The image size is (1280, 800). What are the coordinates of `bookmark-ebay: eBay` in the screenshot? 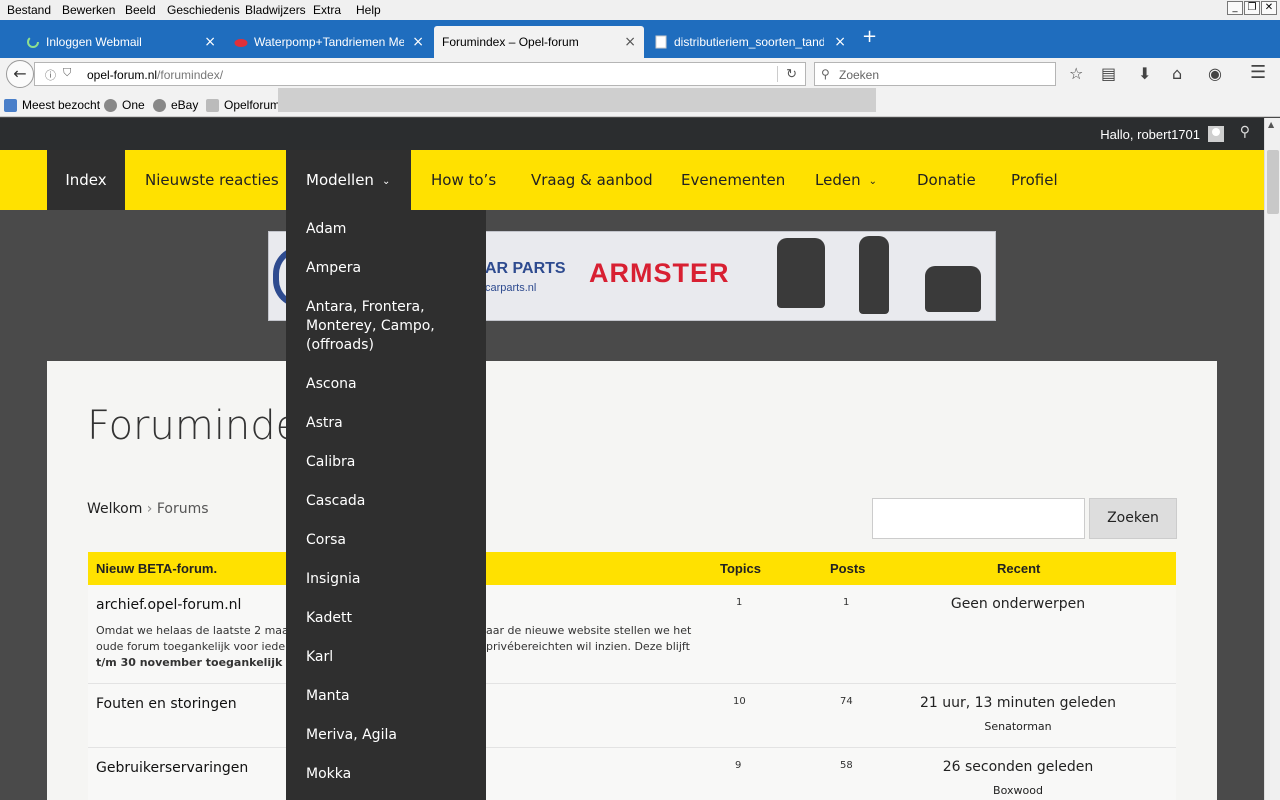 It's located at (175, 105).